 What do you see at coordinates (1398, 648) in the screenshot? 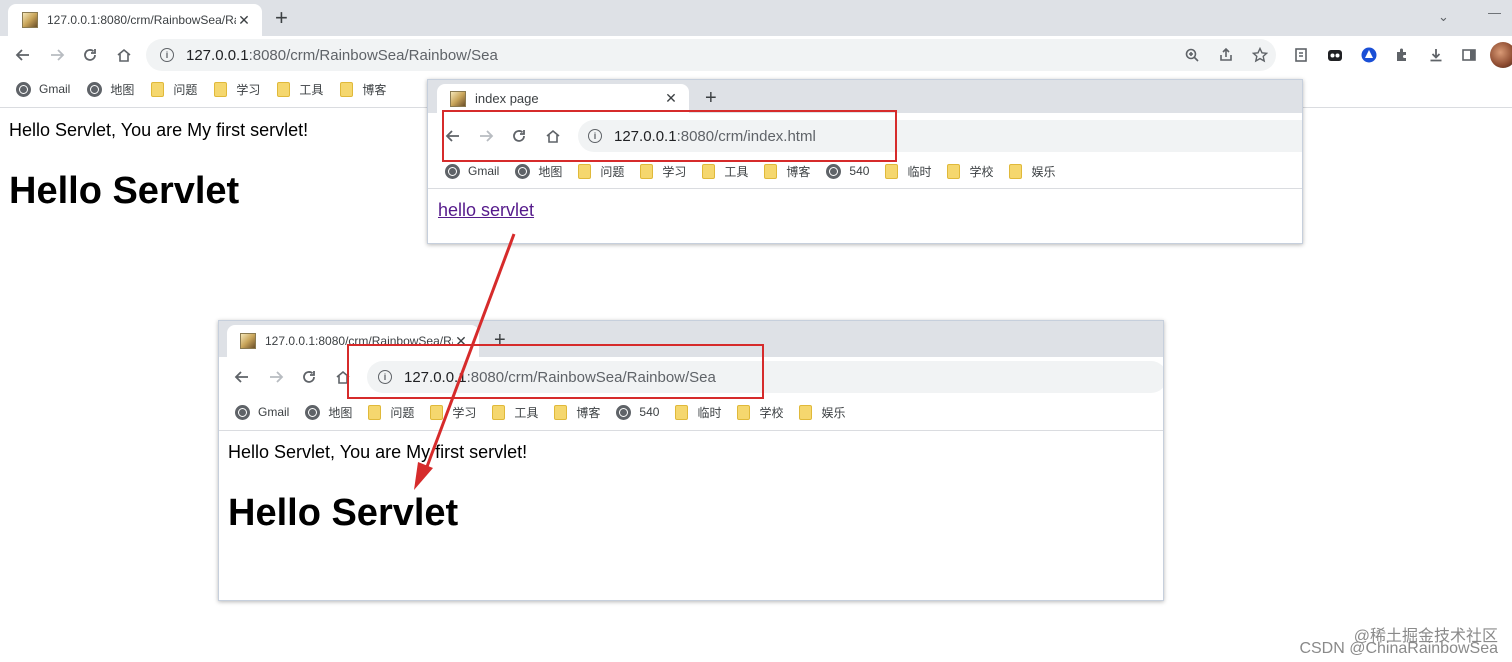
I see `watermark-line-2: CSDN @ChinaRainbowSea` at bounding box center [1398, 648].